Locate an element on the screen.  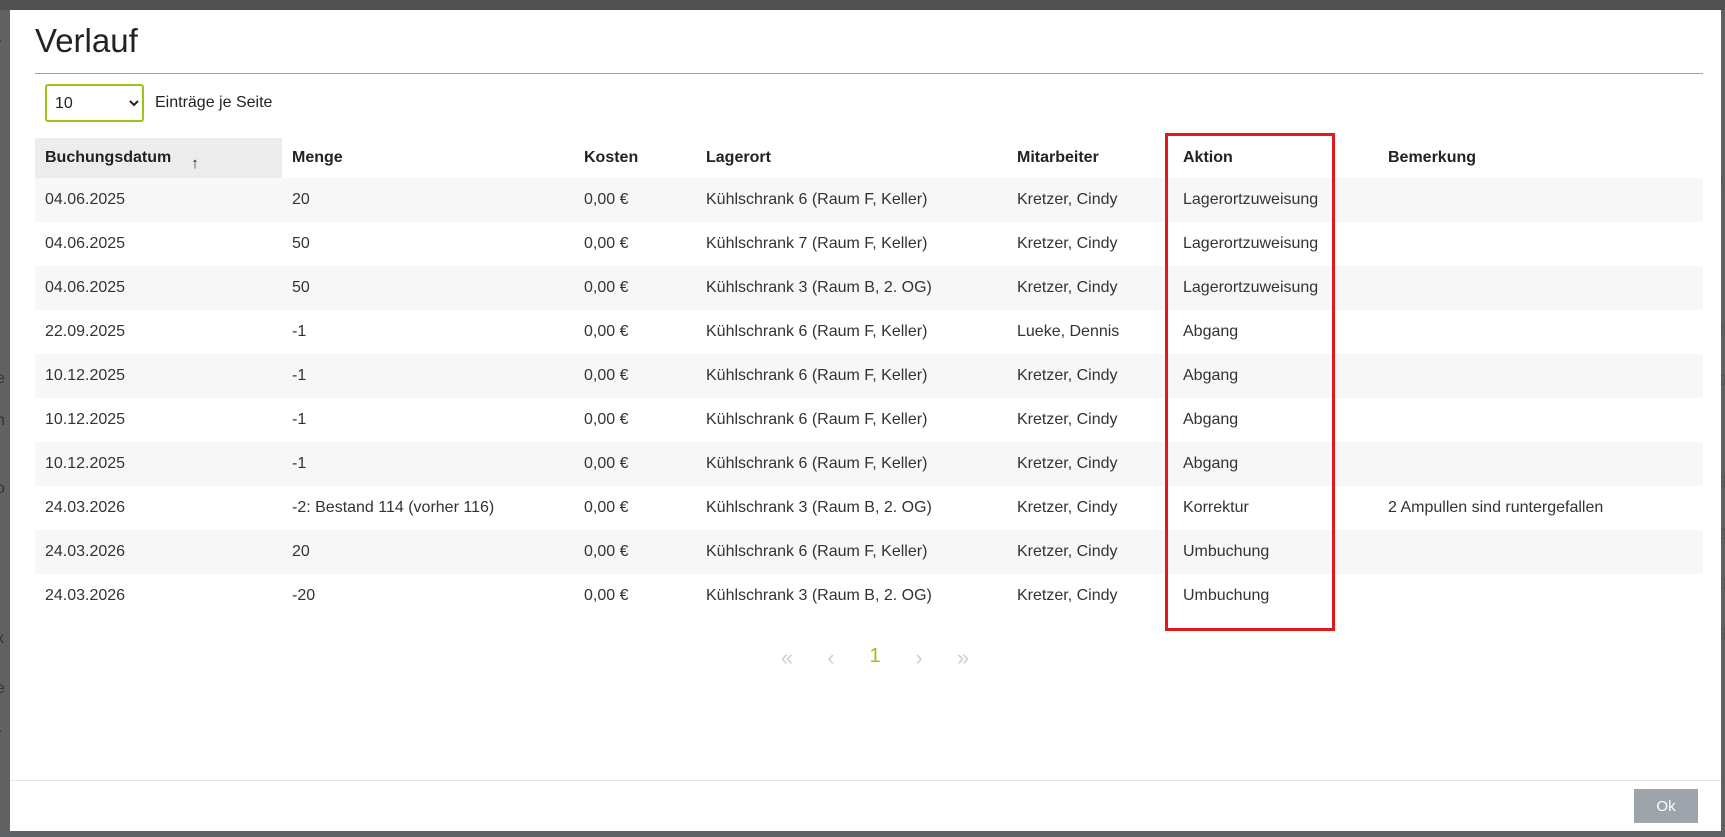
sort-ascending-icon: ↑ is located at coordinates (195, 163).